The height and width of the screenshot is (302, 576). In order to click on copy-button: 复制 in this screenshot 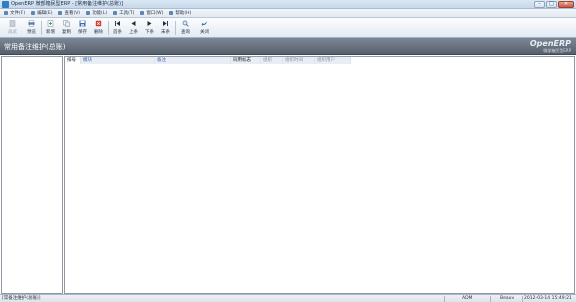, I will do `click(66, 28)`.